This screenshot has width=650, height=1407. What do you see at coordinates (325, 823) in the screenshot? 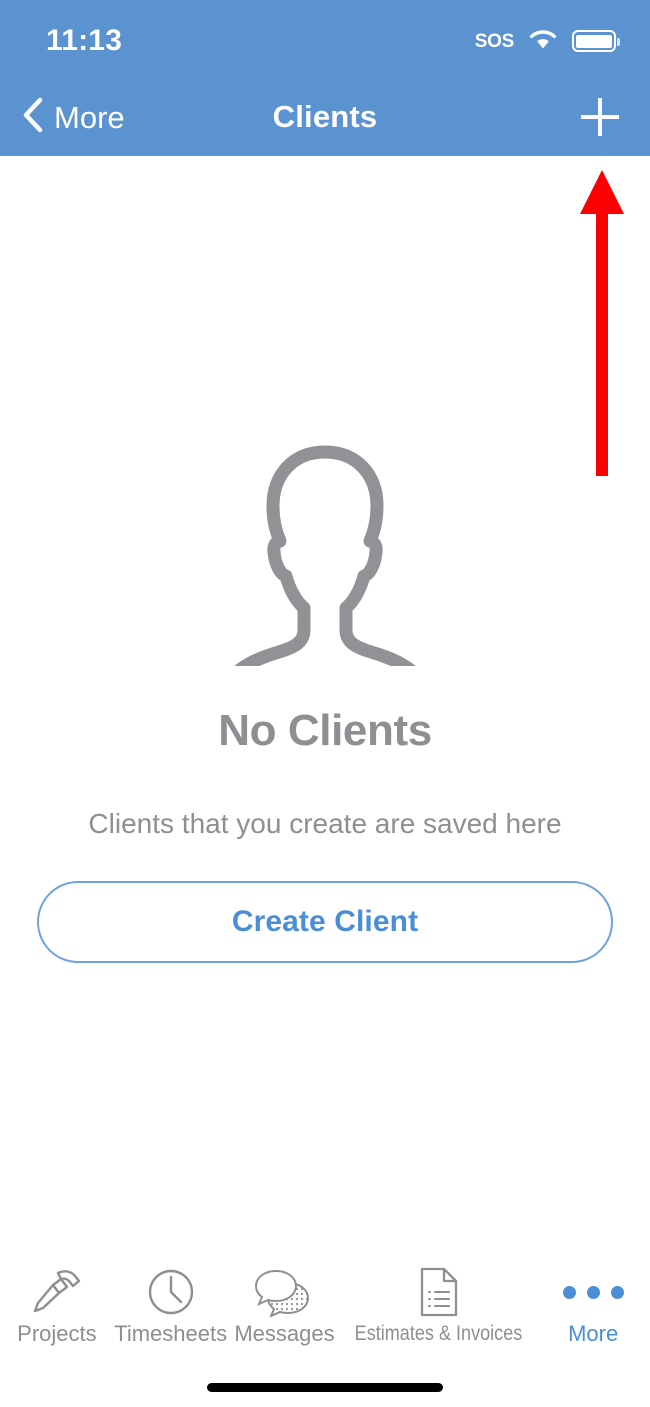
I see `empty-state-subtitle: Clients that you create are saved here` at bounding box center [325, 823].